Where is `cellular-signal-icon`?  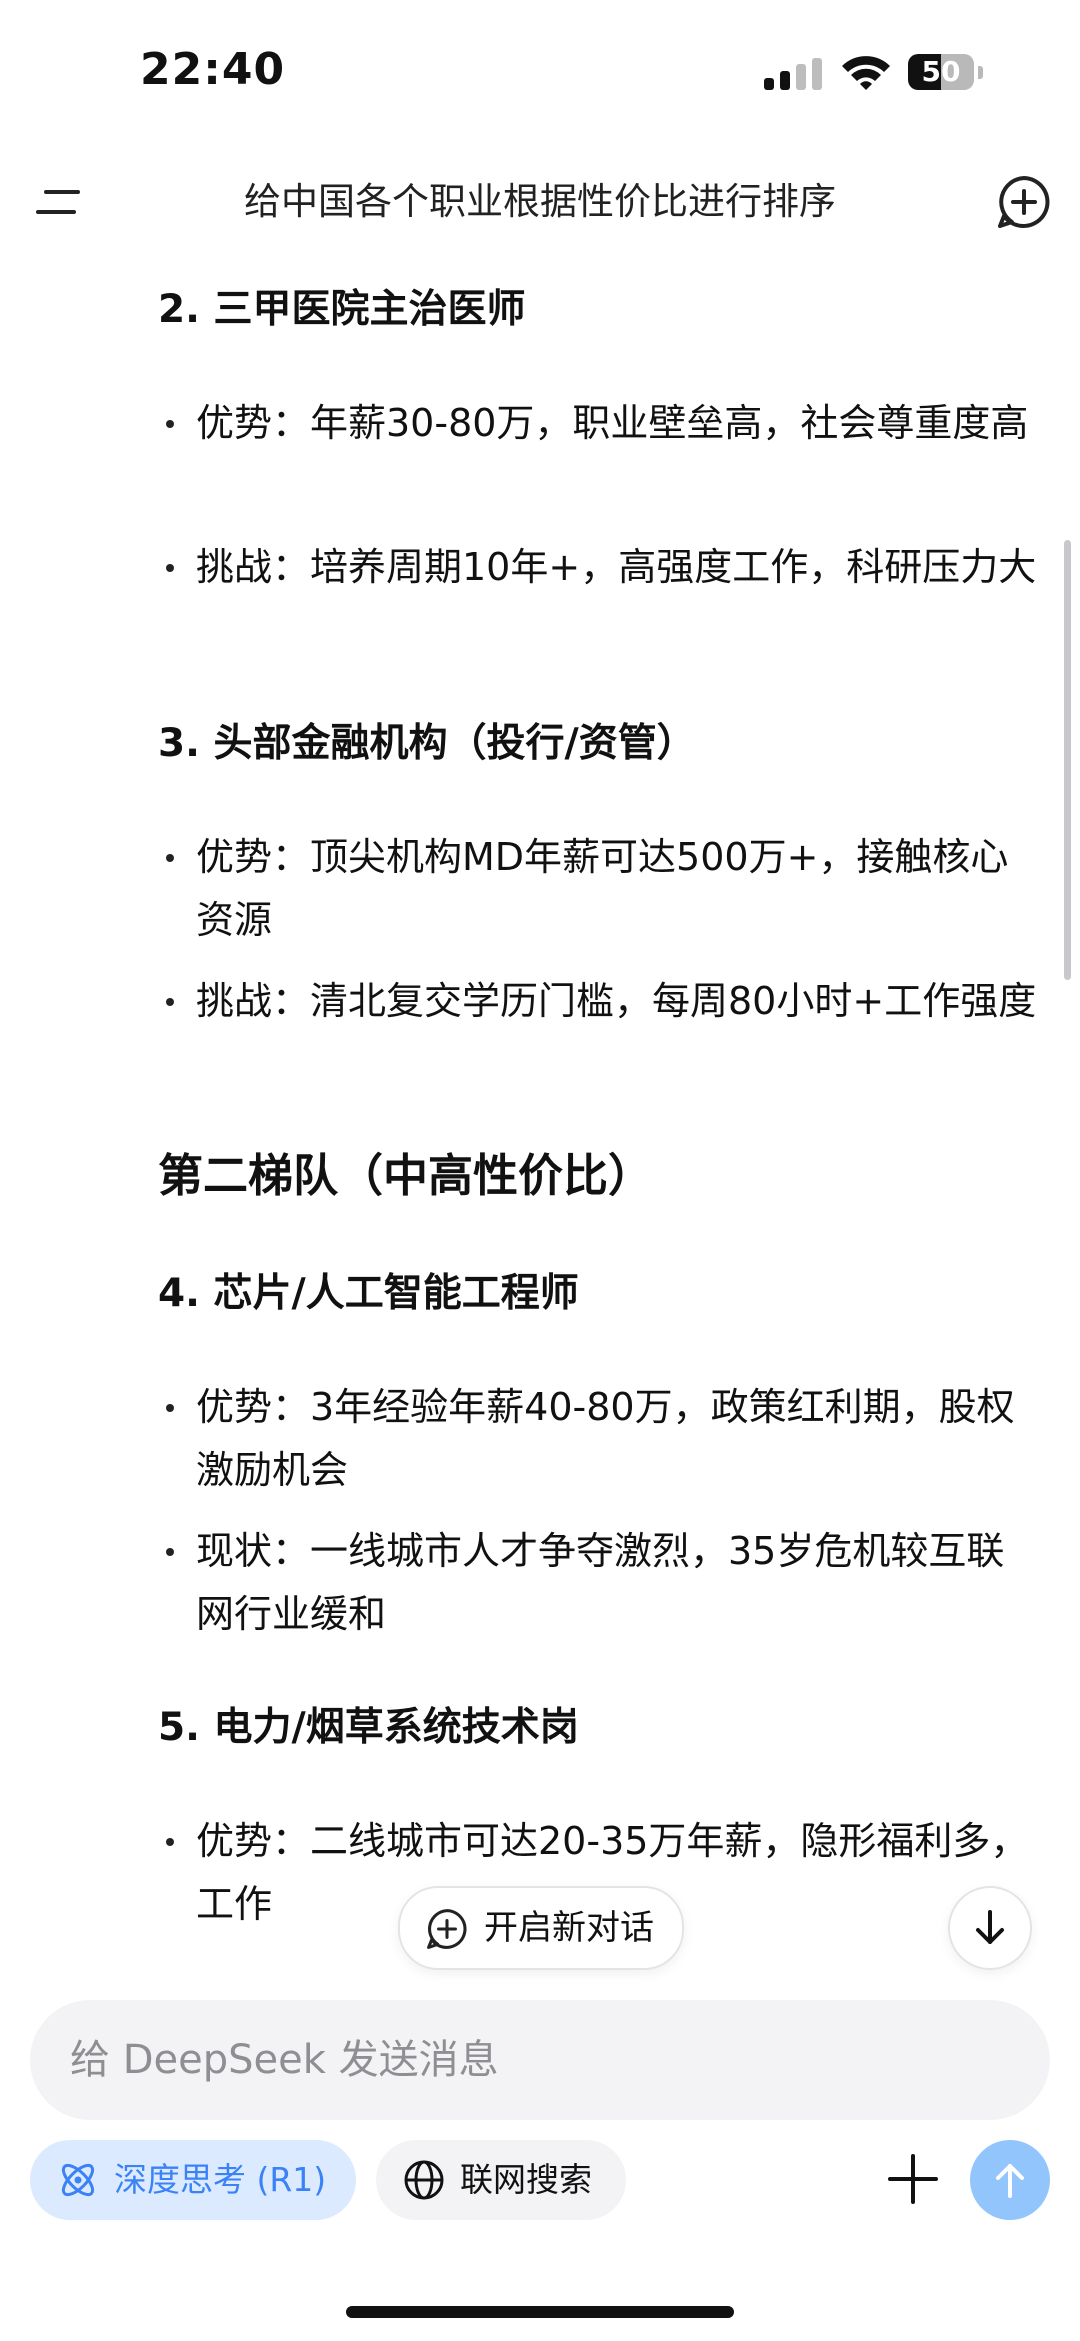
cellular-signal-icon is located at coordinates (793, 74).